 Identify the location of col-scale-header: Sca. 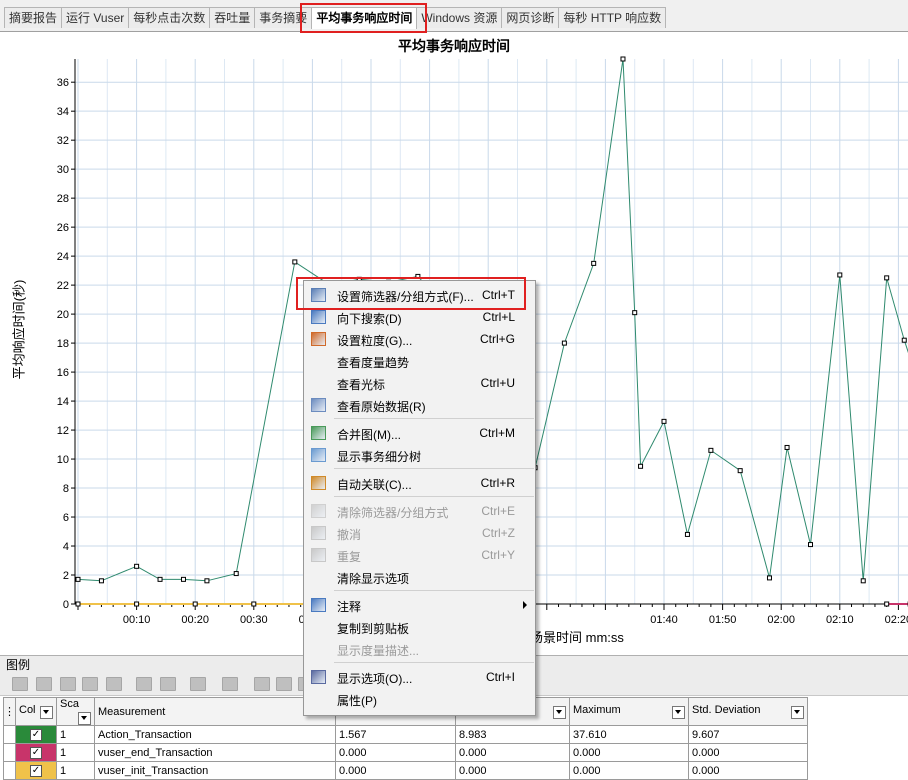
(75, 711).